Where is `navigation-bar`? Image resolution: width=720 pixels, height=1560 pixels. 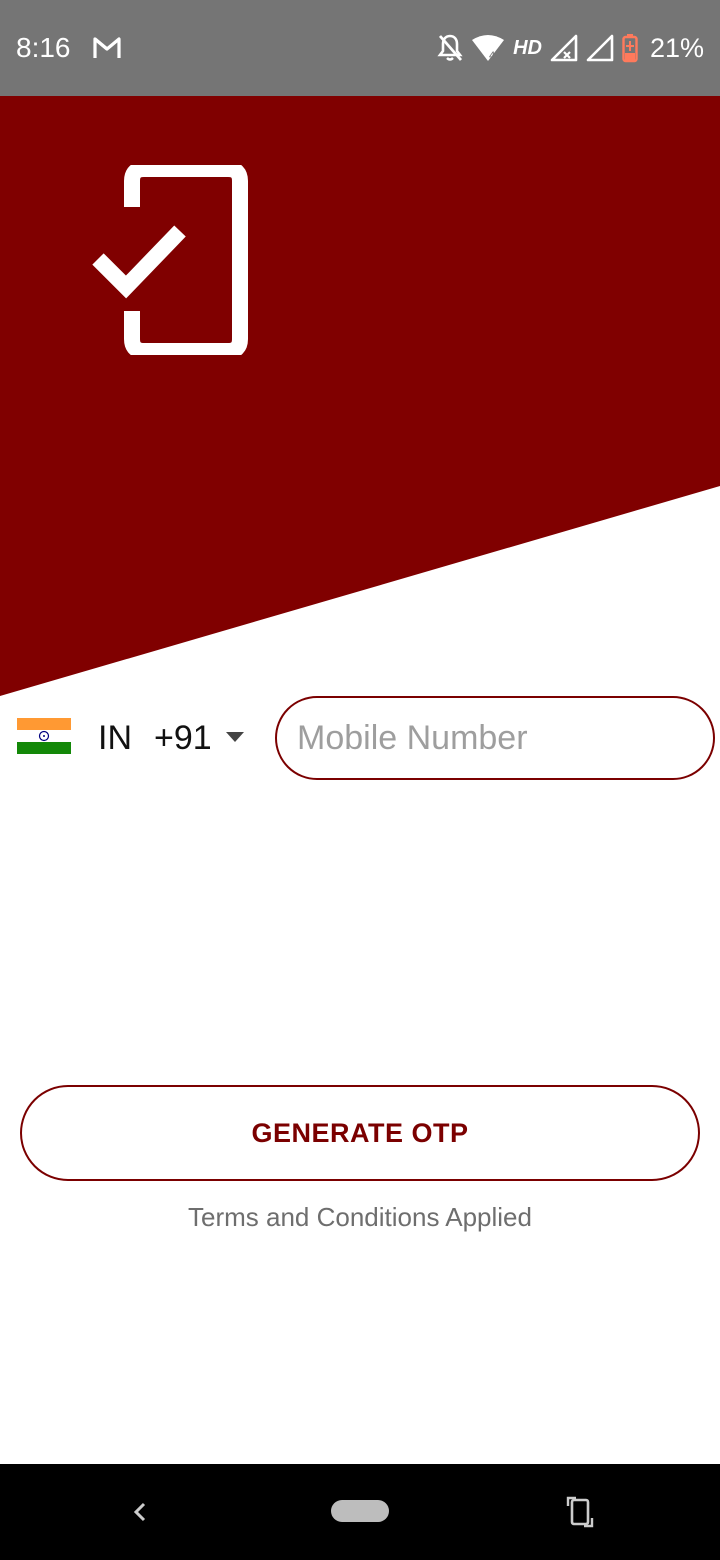
navigation-bar is located at coordinates (360, 1512).